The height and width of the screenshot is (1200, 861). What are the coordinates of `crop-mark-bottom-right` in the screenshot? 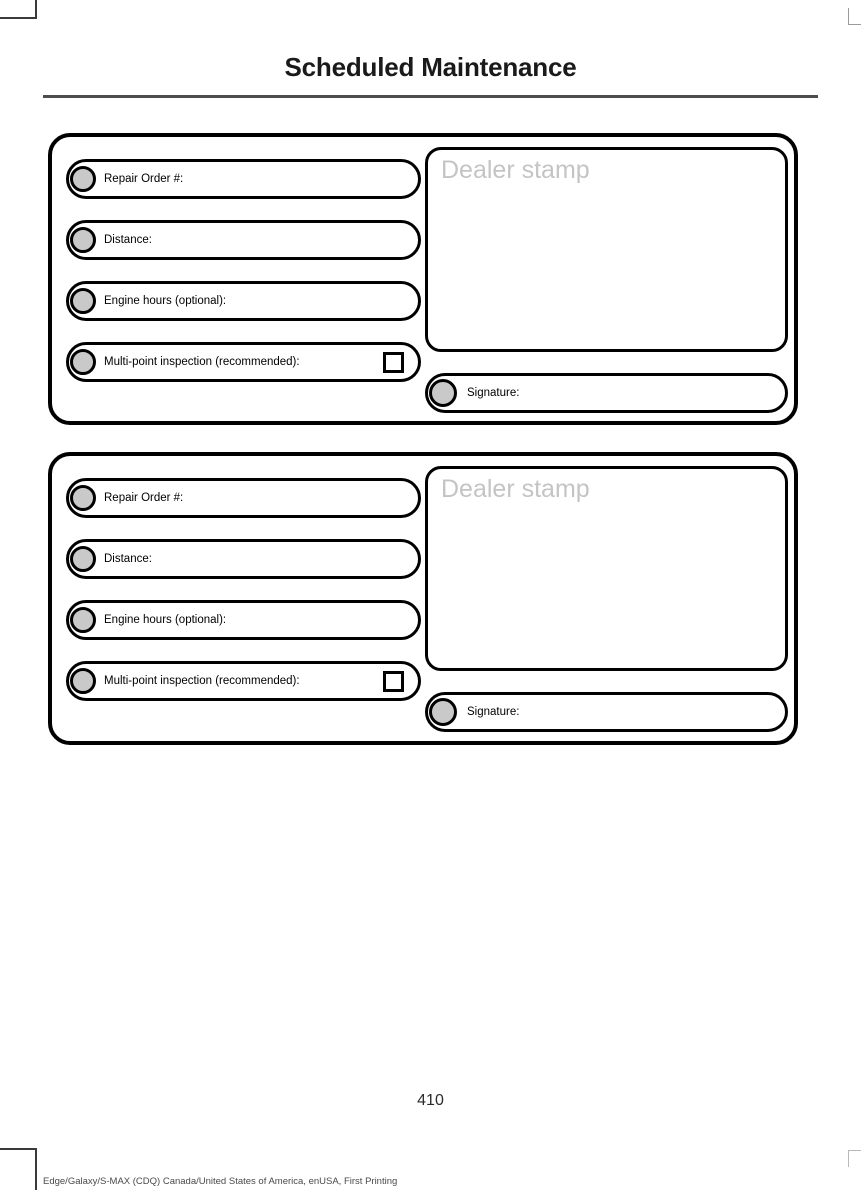 It's located at (854, 1158).